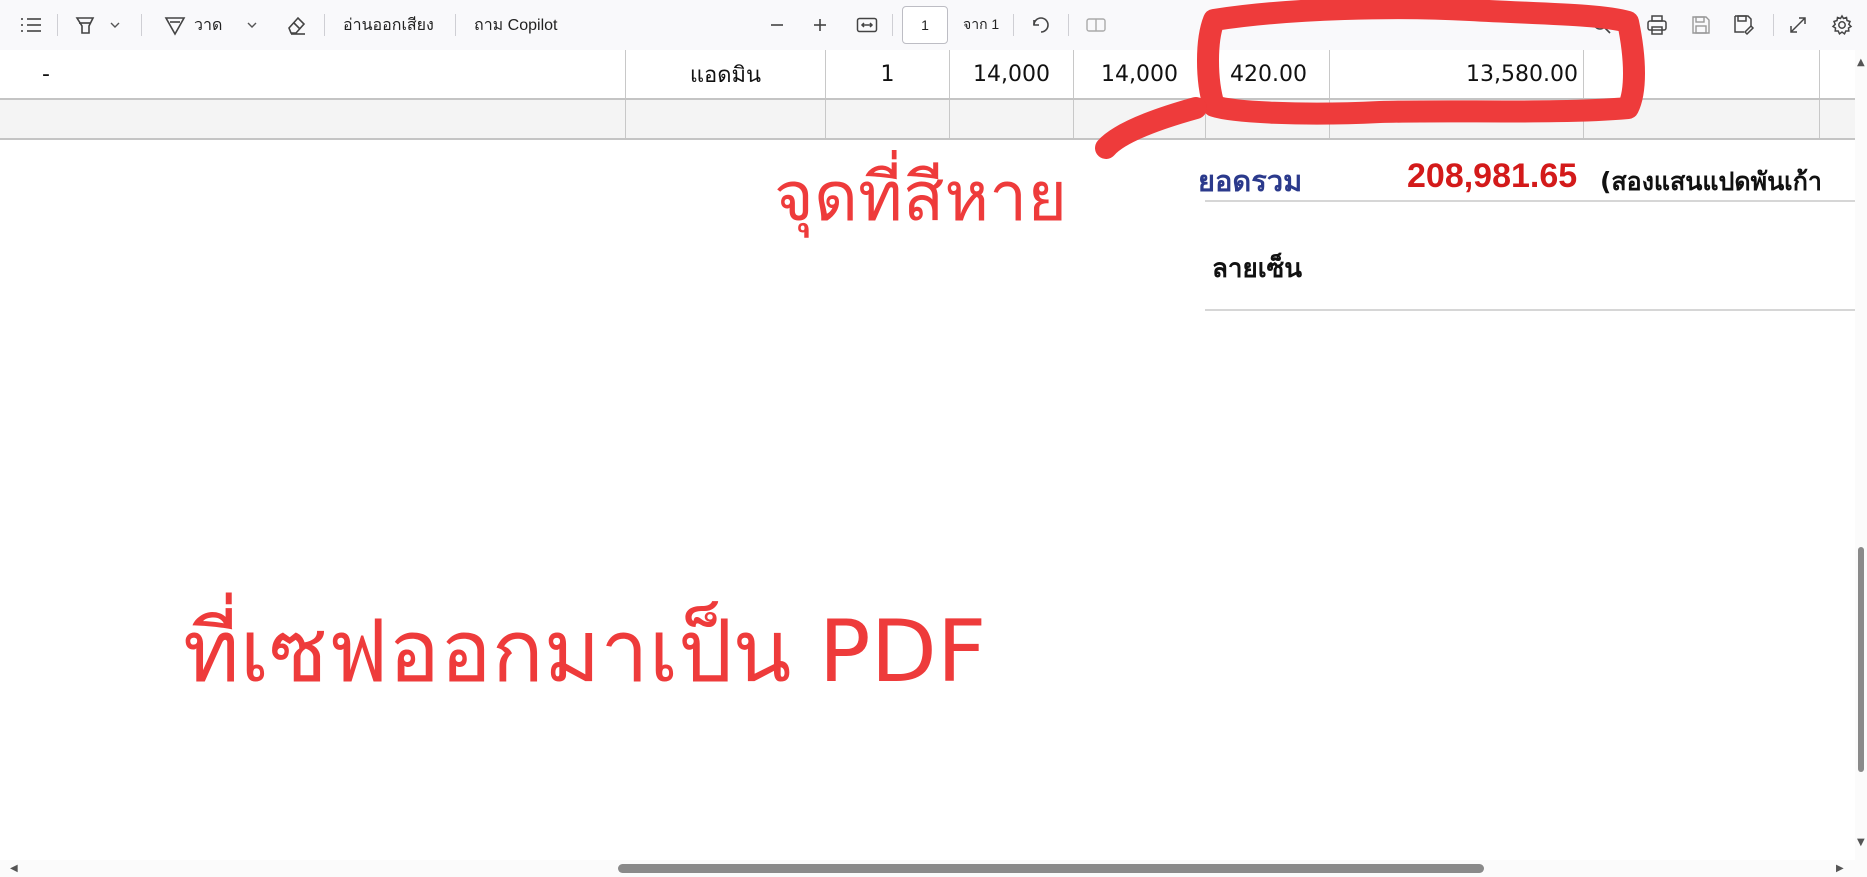 This screenshot has height=877, width=1867. What do you see at coordinates (1530, 310) in the screenshot?
I see `signature-line` at bounding box center [1530, 310].